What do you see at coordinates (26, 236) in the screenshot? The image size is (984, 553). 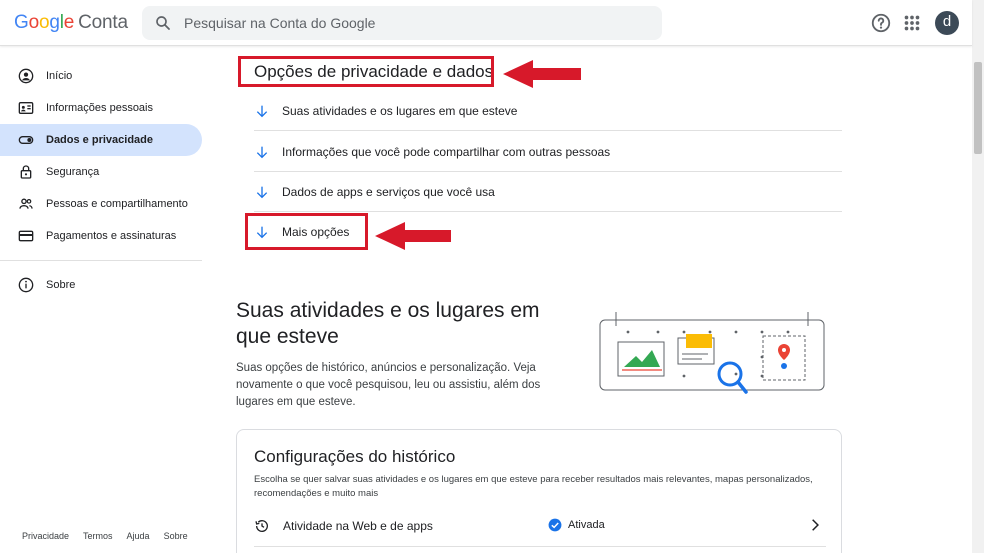 I see `credit-card-icon` at bounding box center [26, 236].